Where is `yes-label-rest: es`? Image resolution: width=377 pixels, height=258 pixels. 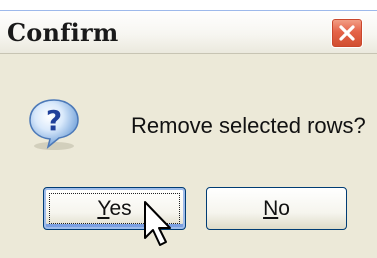
yes-label-rest: es is located at coordinates (120, 208).